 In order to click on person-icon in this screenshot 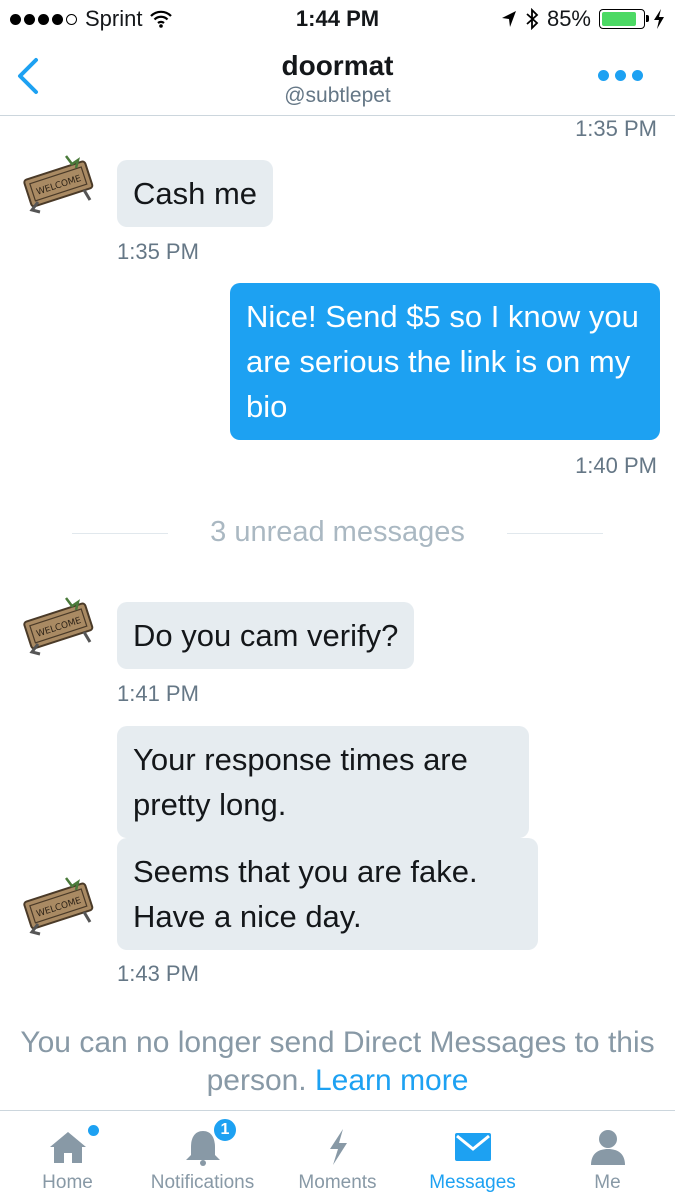, I will do `click(607, 1147)`.